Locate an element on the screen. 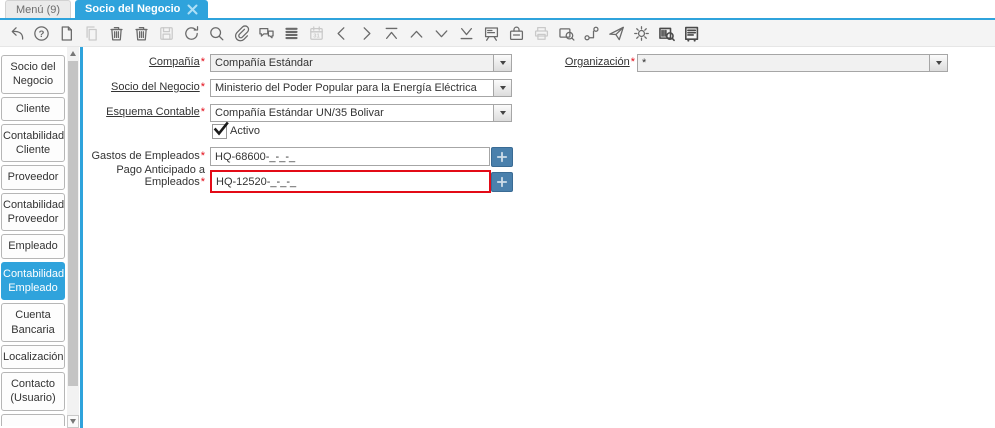 The height and width of the screenshot is (428, 995). toolbar: ? 31 is located at coordinates (497, 33).